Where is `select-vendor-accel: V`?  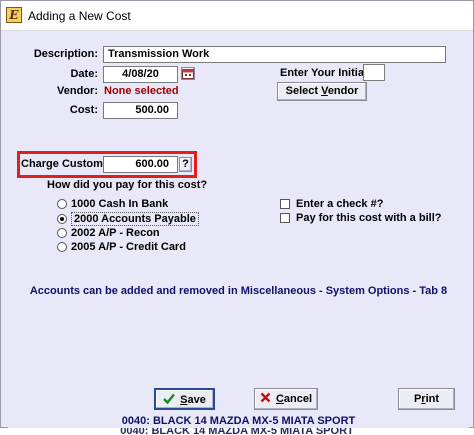
select-vendor-accel: V is located at coordinates (324, 91).